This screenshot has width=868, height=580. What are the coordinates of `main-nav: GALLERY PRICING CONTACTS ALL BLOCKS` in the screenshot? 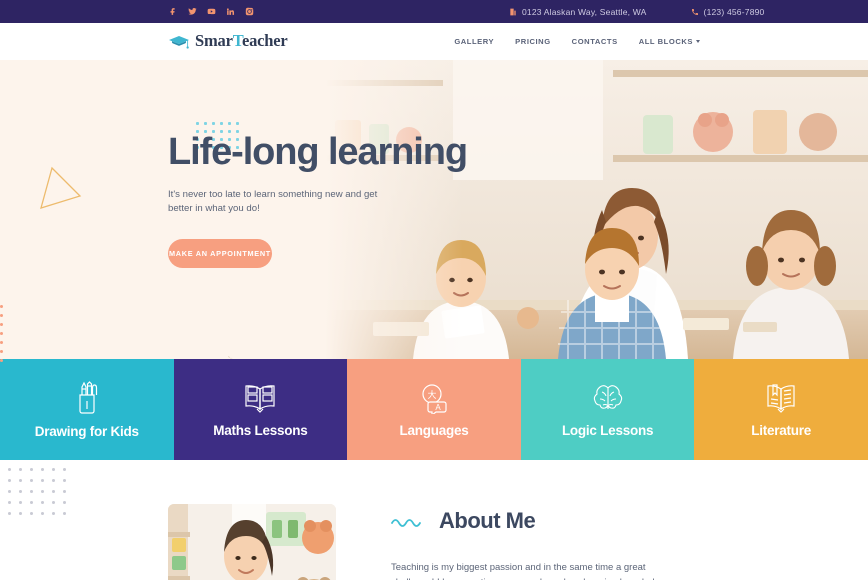 It's located at (577, 41).